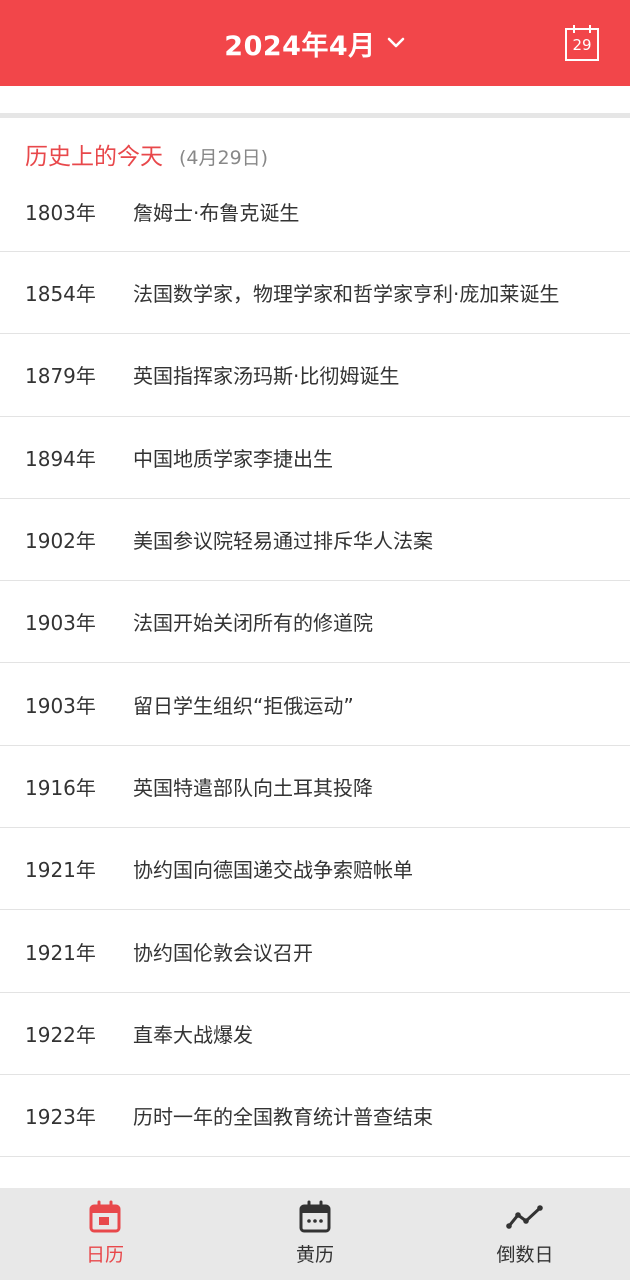 The image size is (630, 1280). Describe the element at coordinates (525, 1234) in the screenshot. I see `nav-item-countdown: 倒数日` at that location.